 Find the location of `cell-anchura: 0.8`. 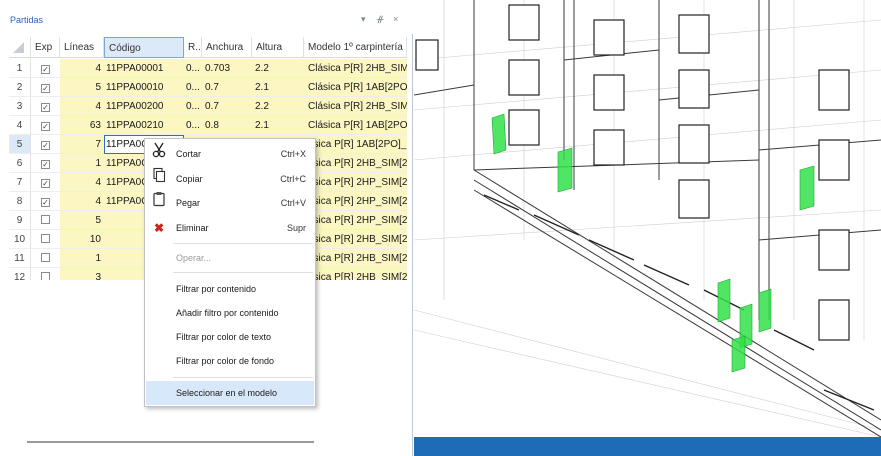

cell-anchura: 0.8 is located at coordinates (227, 125).